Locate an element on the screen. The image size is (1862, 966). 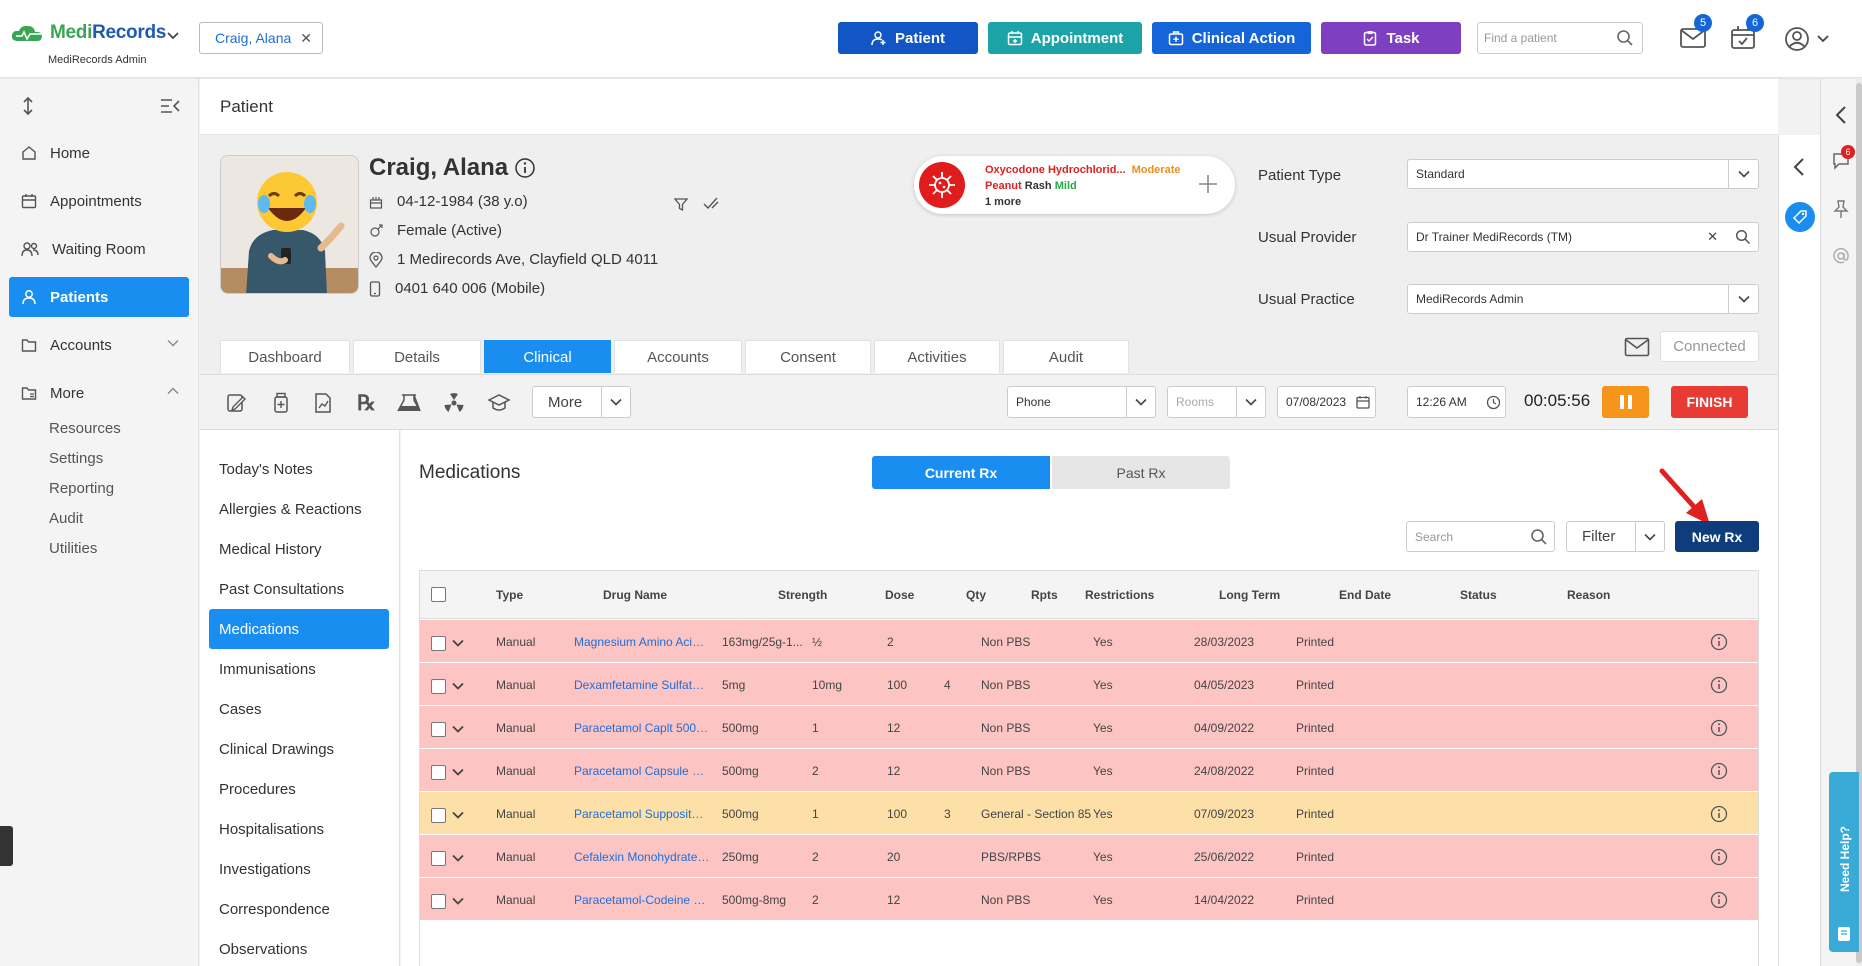
resize-vertical-icon is located at coordinates (28, 106).